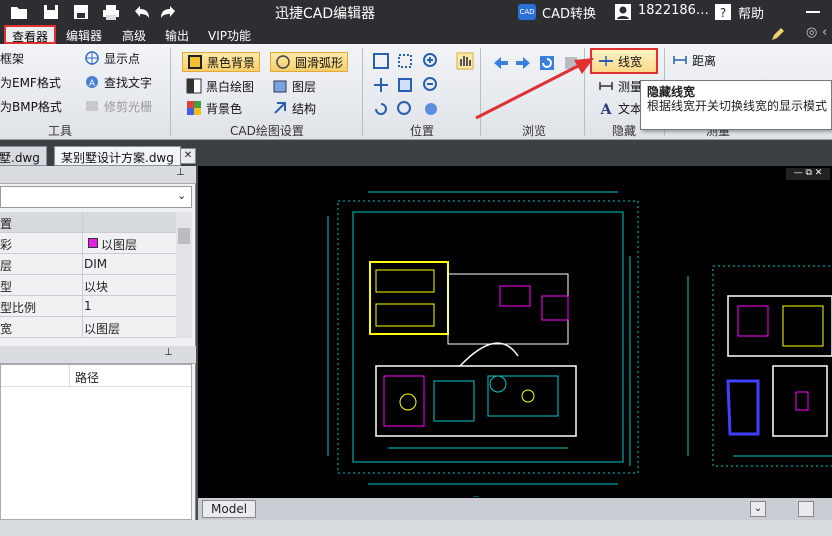 The height and width of the screenshot is (536, 832). I want to click on fit-extents-icon, so click(405, 85).